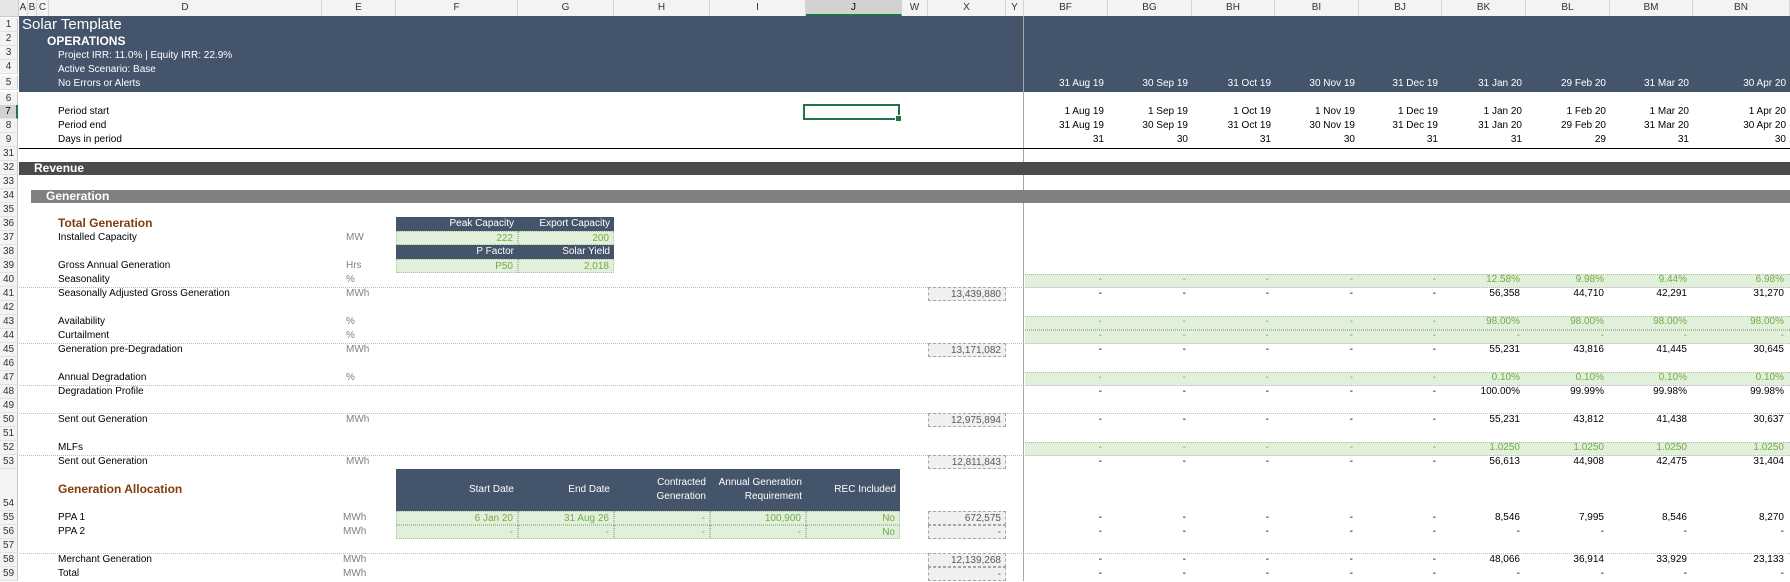 The height and width of the screenshot is (582, 1790). Describe the element at coordinates (9, 252) in the screenshot. I see `row-header: 38` at that location.